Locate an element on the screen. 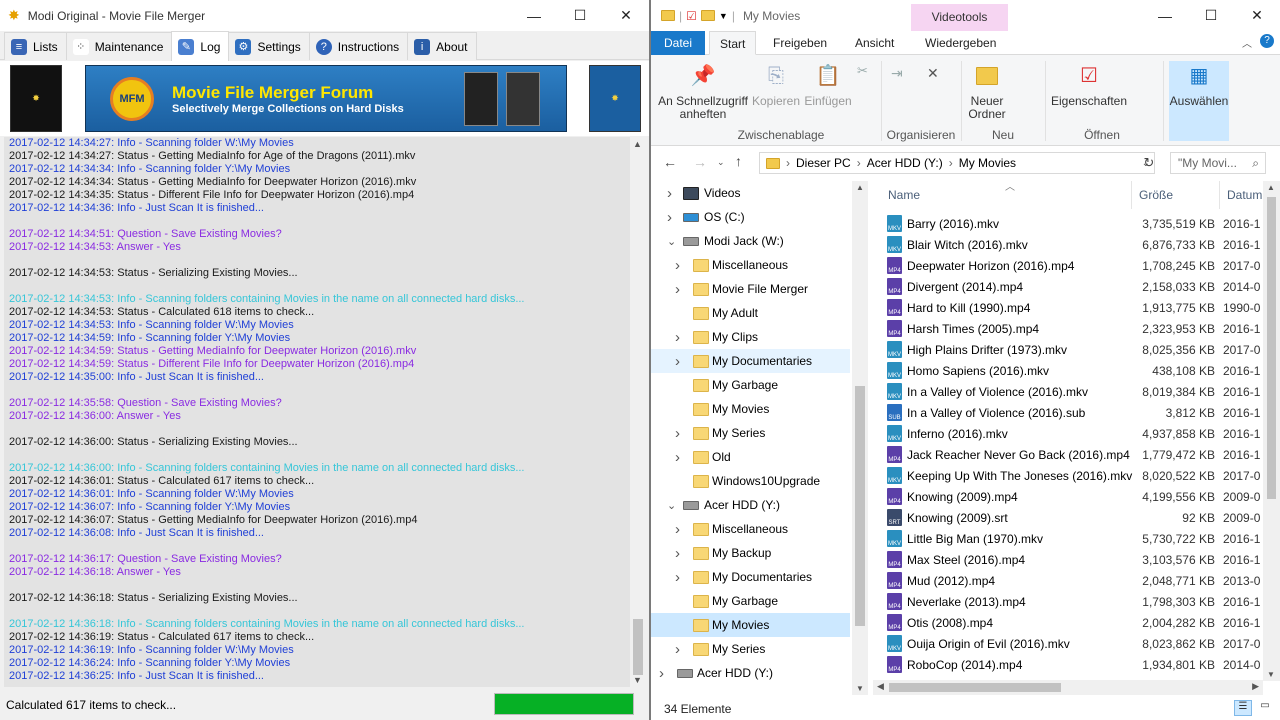 The image size is (1280, 720). tab-settings: ⚙ Settings is located at coordinates (269, 46).